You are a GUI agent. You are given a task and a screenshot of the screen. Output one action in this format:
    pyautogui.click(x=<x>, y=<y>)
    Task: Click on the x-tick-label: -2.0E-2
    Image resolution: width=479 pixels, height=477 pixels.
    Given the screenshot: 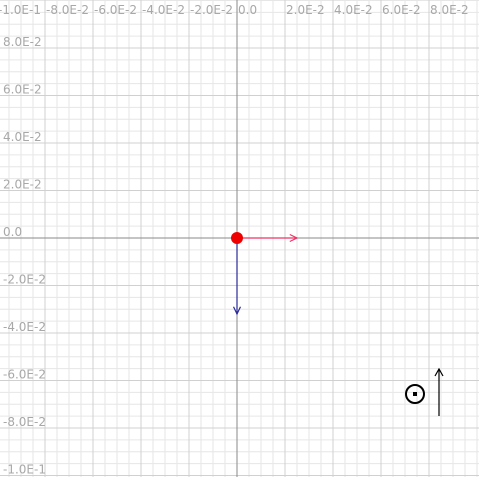 What is the action you would take?
    pyautogui.click(x=211, y=10)
    